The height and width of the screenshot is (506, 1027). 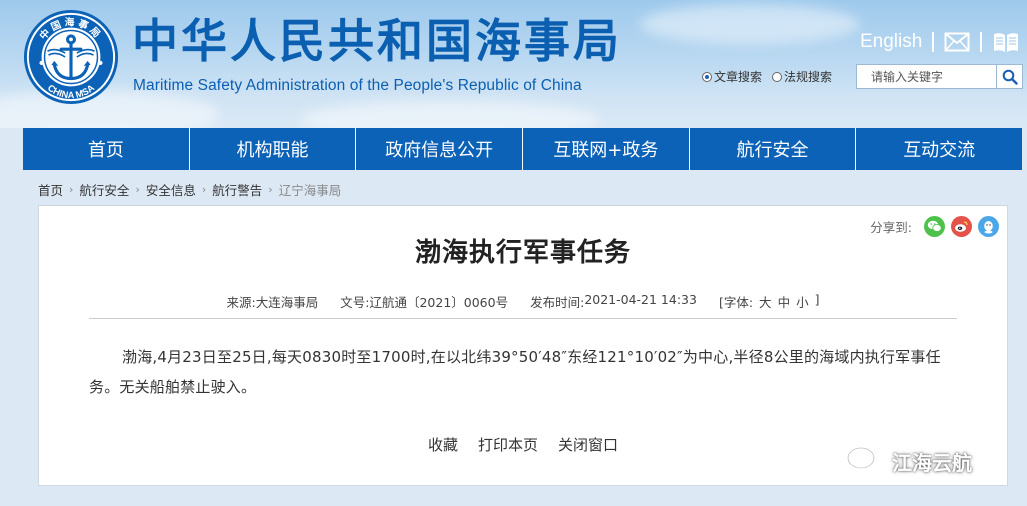 I want to click on watermark: 江海云航, so click(x=909, y=461).